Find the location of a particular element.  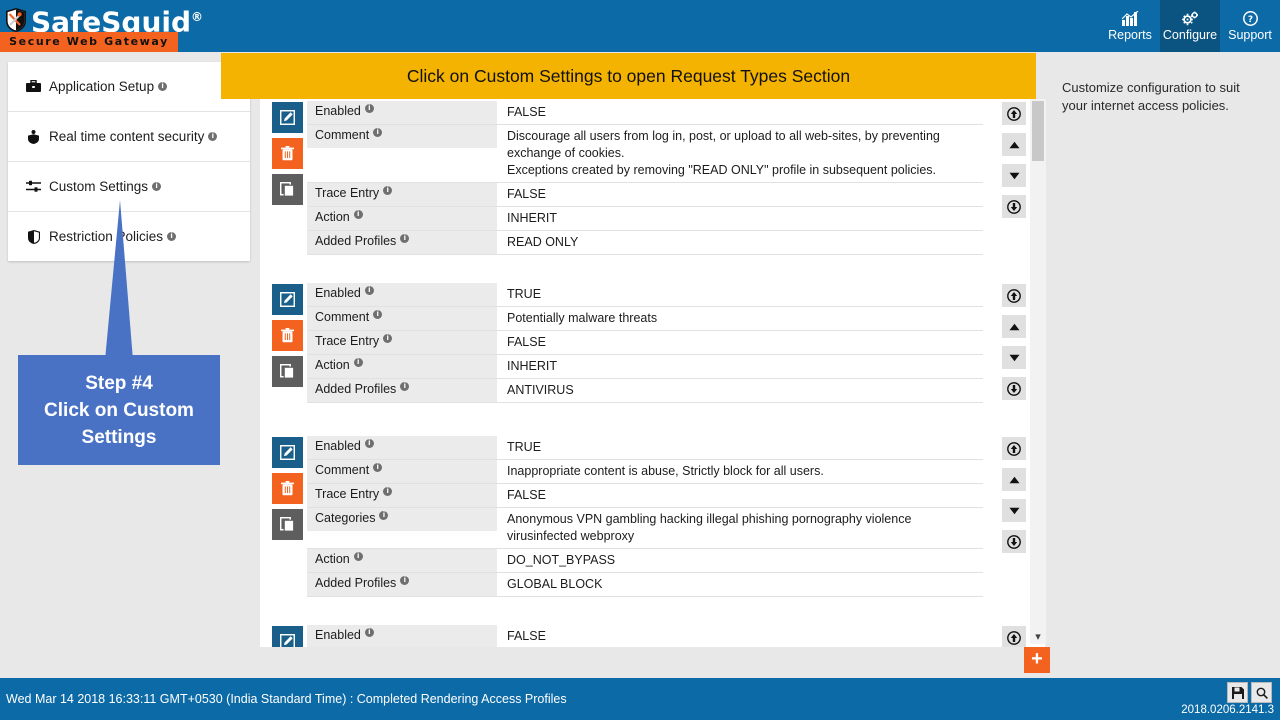

field-row: Enabled i FALSE is located at coordinates (645, 113).